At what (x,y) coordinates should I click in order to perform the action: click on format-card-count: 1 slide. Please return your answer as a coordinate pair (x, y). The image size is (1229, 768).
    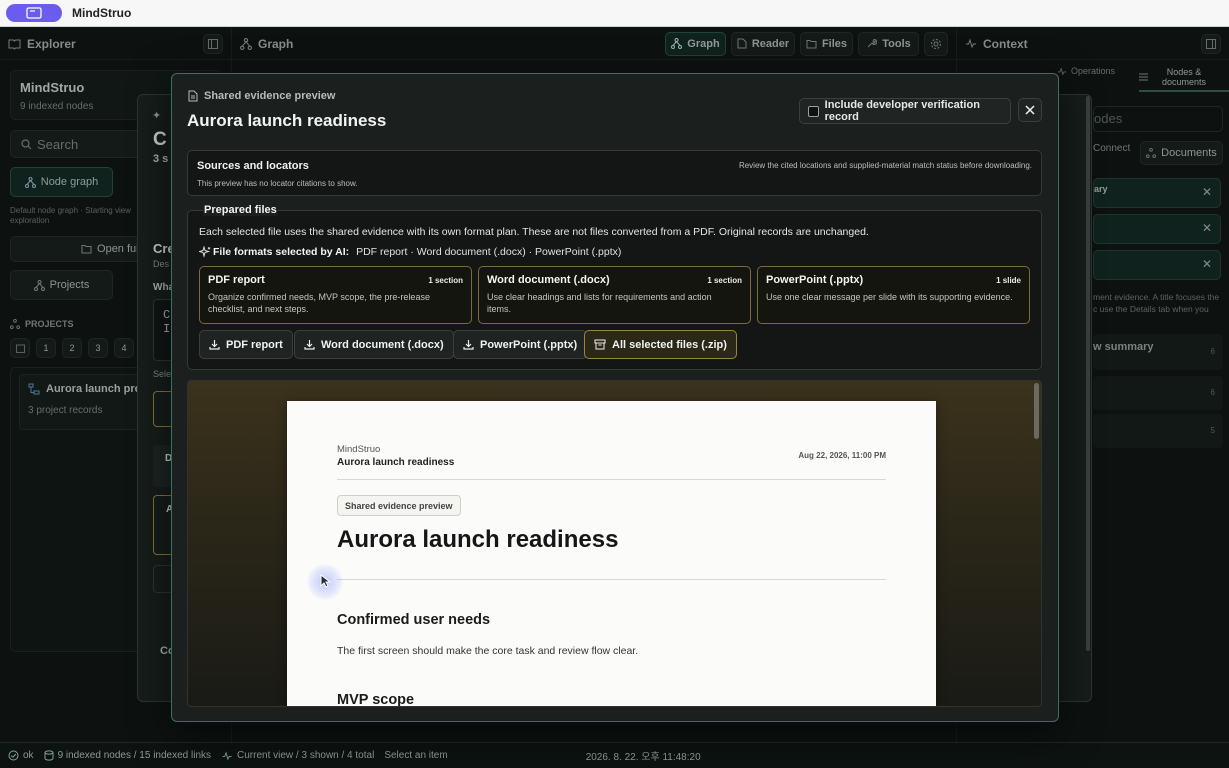
    Looking at the image, I should click on (1008, 280).